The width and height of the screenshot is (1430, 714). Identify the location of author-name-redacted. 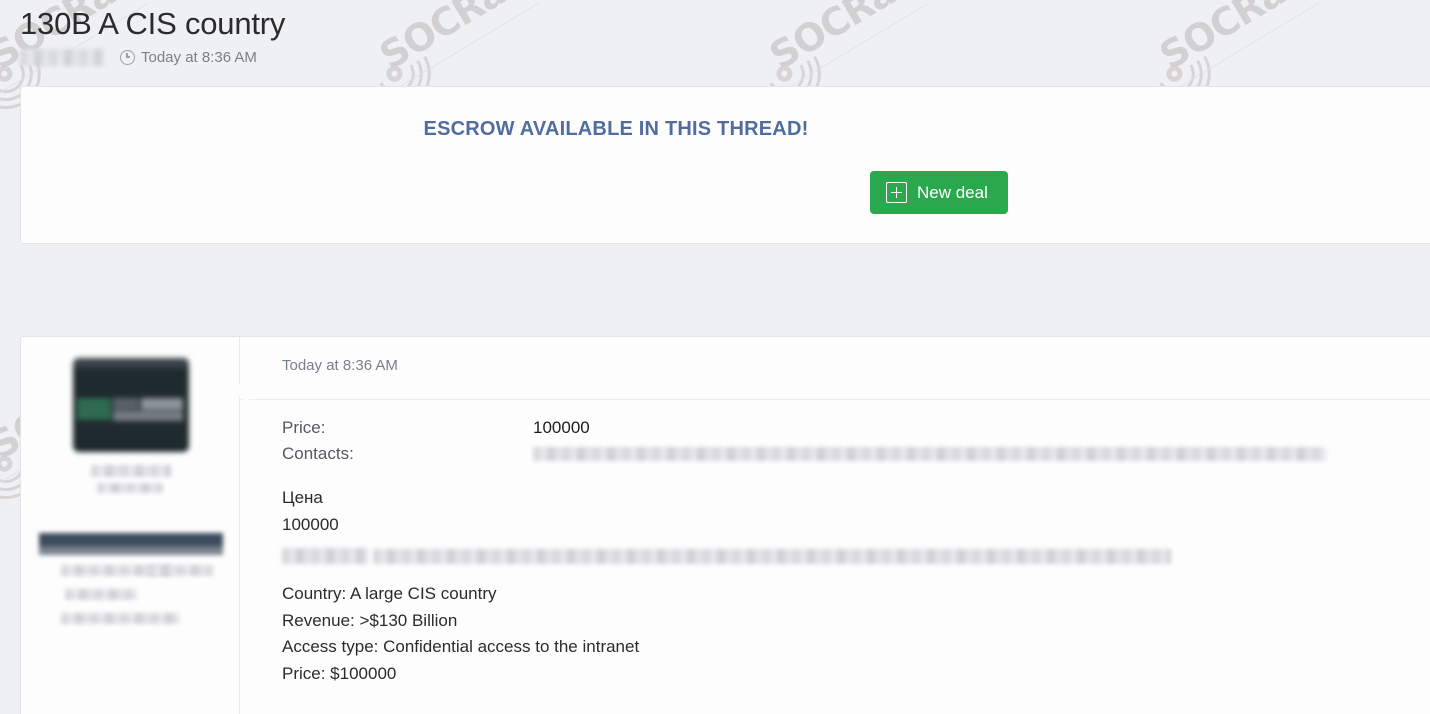
(62, 57).